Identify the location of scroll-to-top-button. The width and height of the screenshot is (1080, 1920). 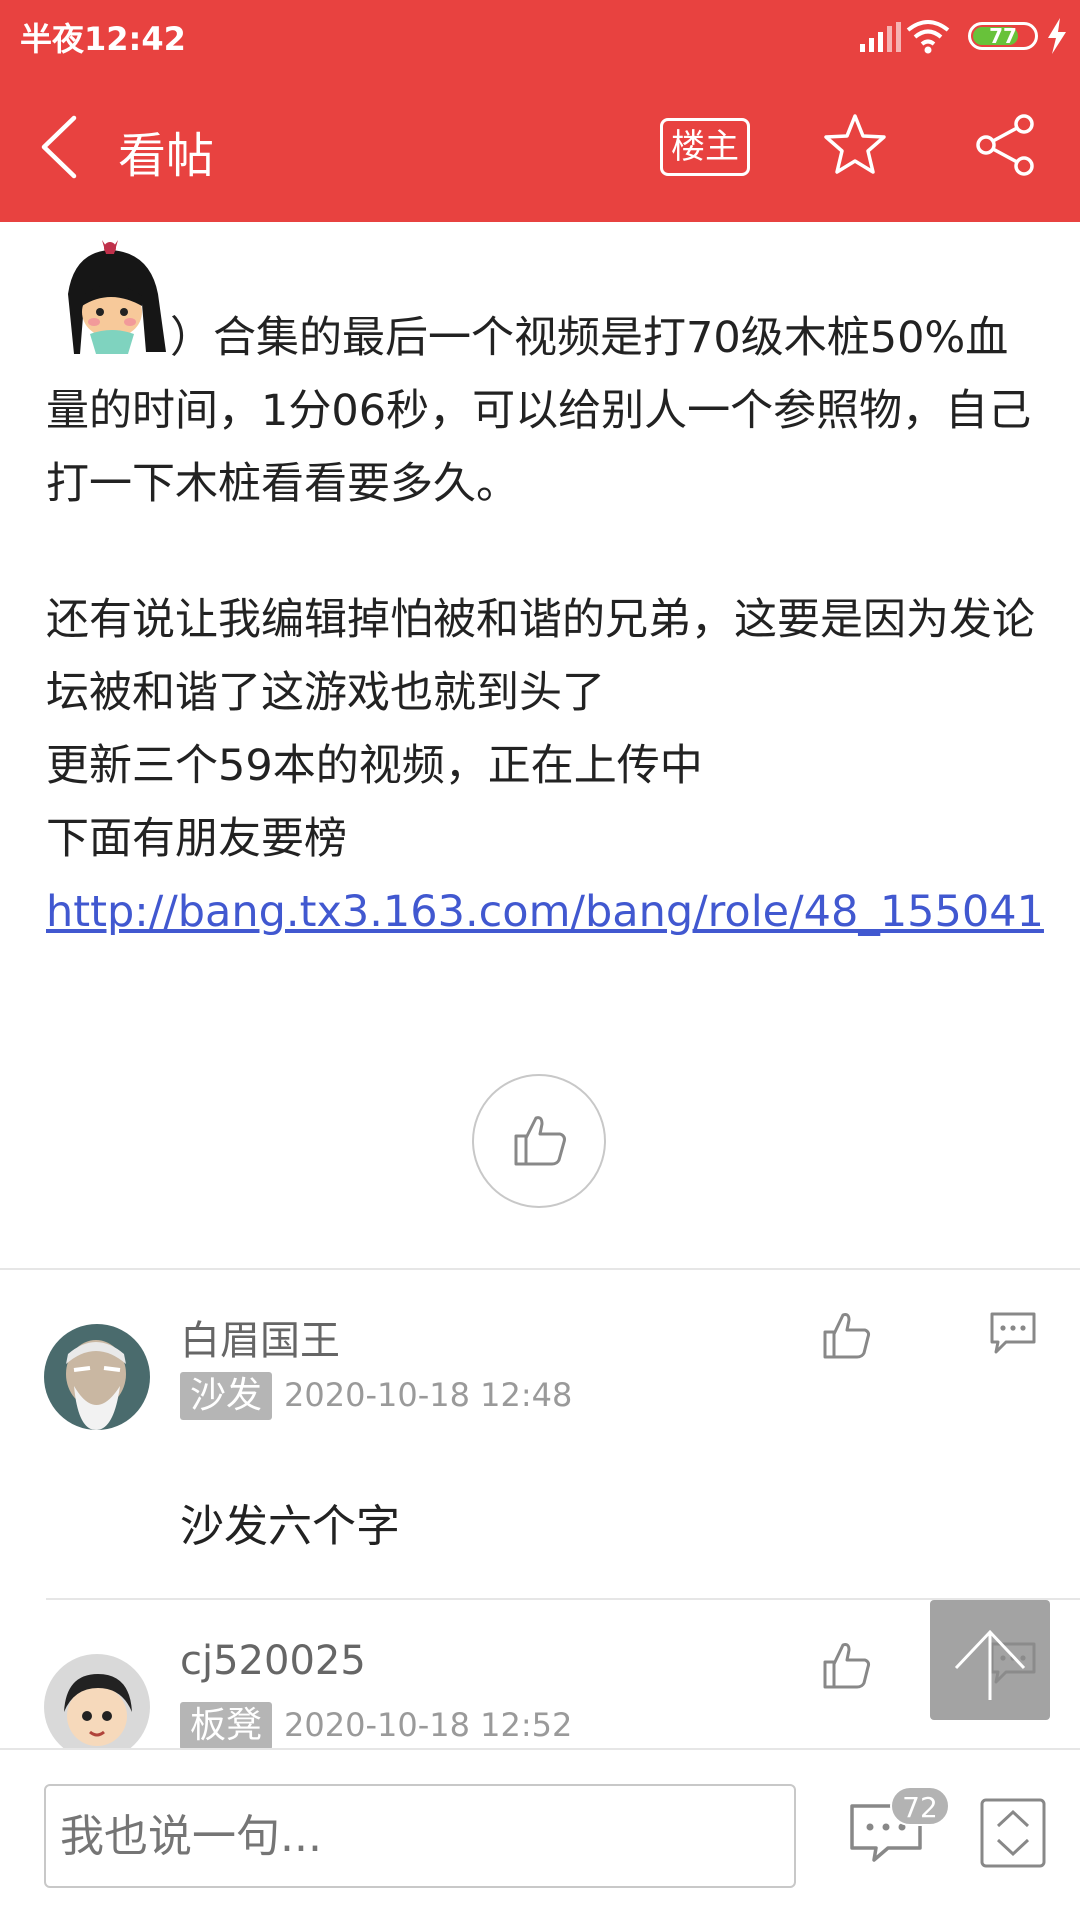
(990, 1660).